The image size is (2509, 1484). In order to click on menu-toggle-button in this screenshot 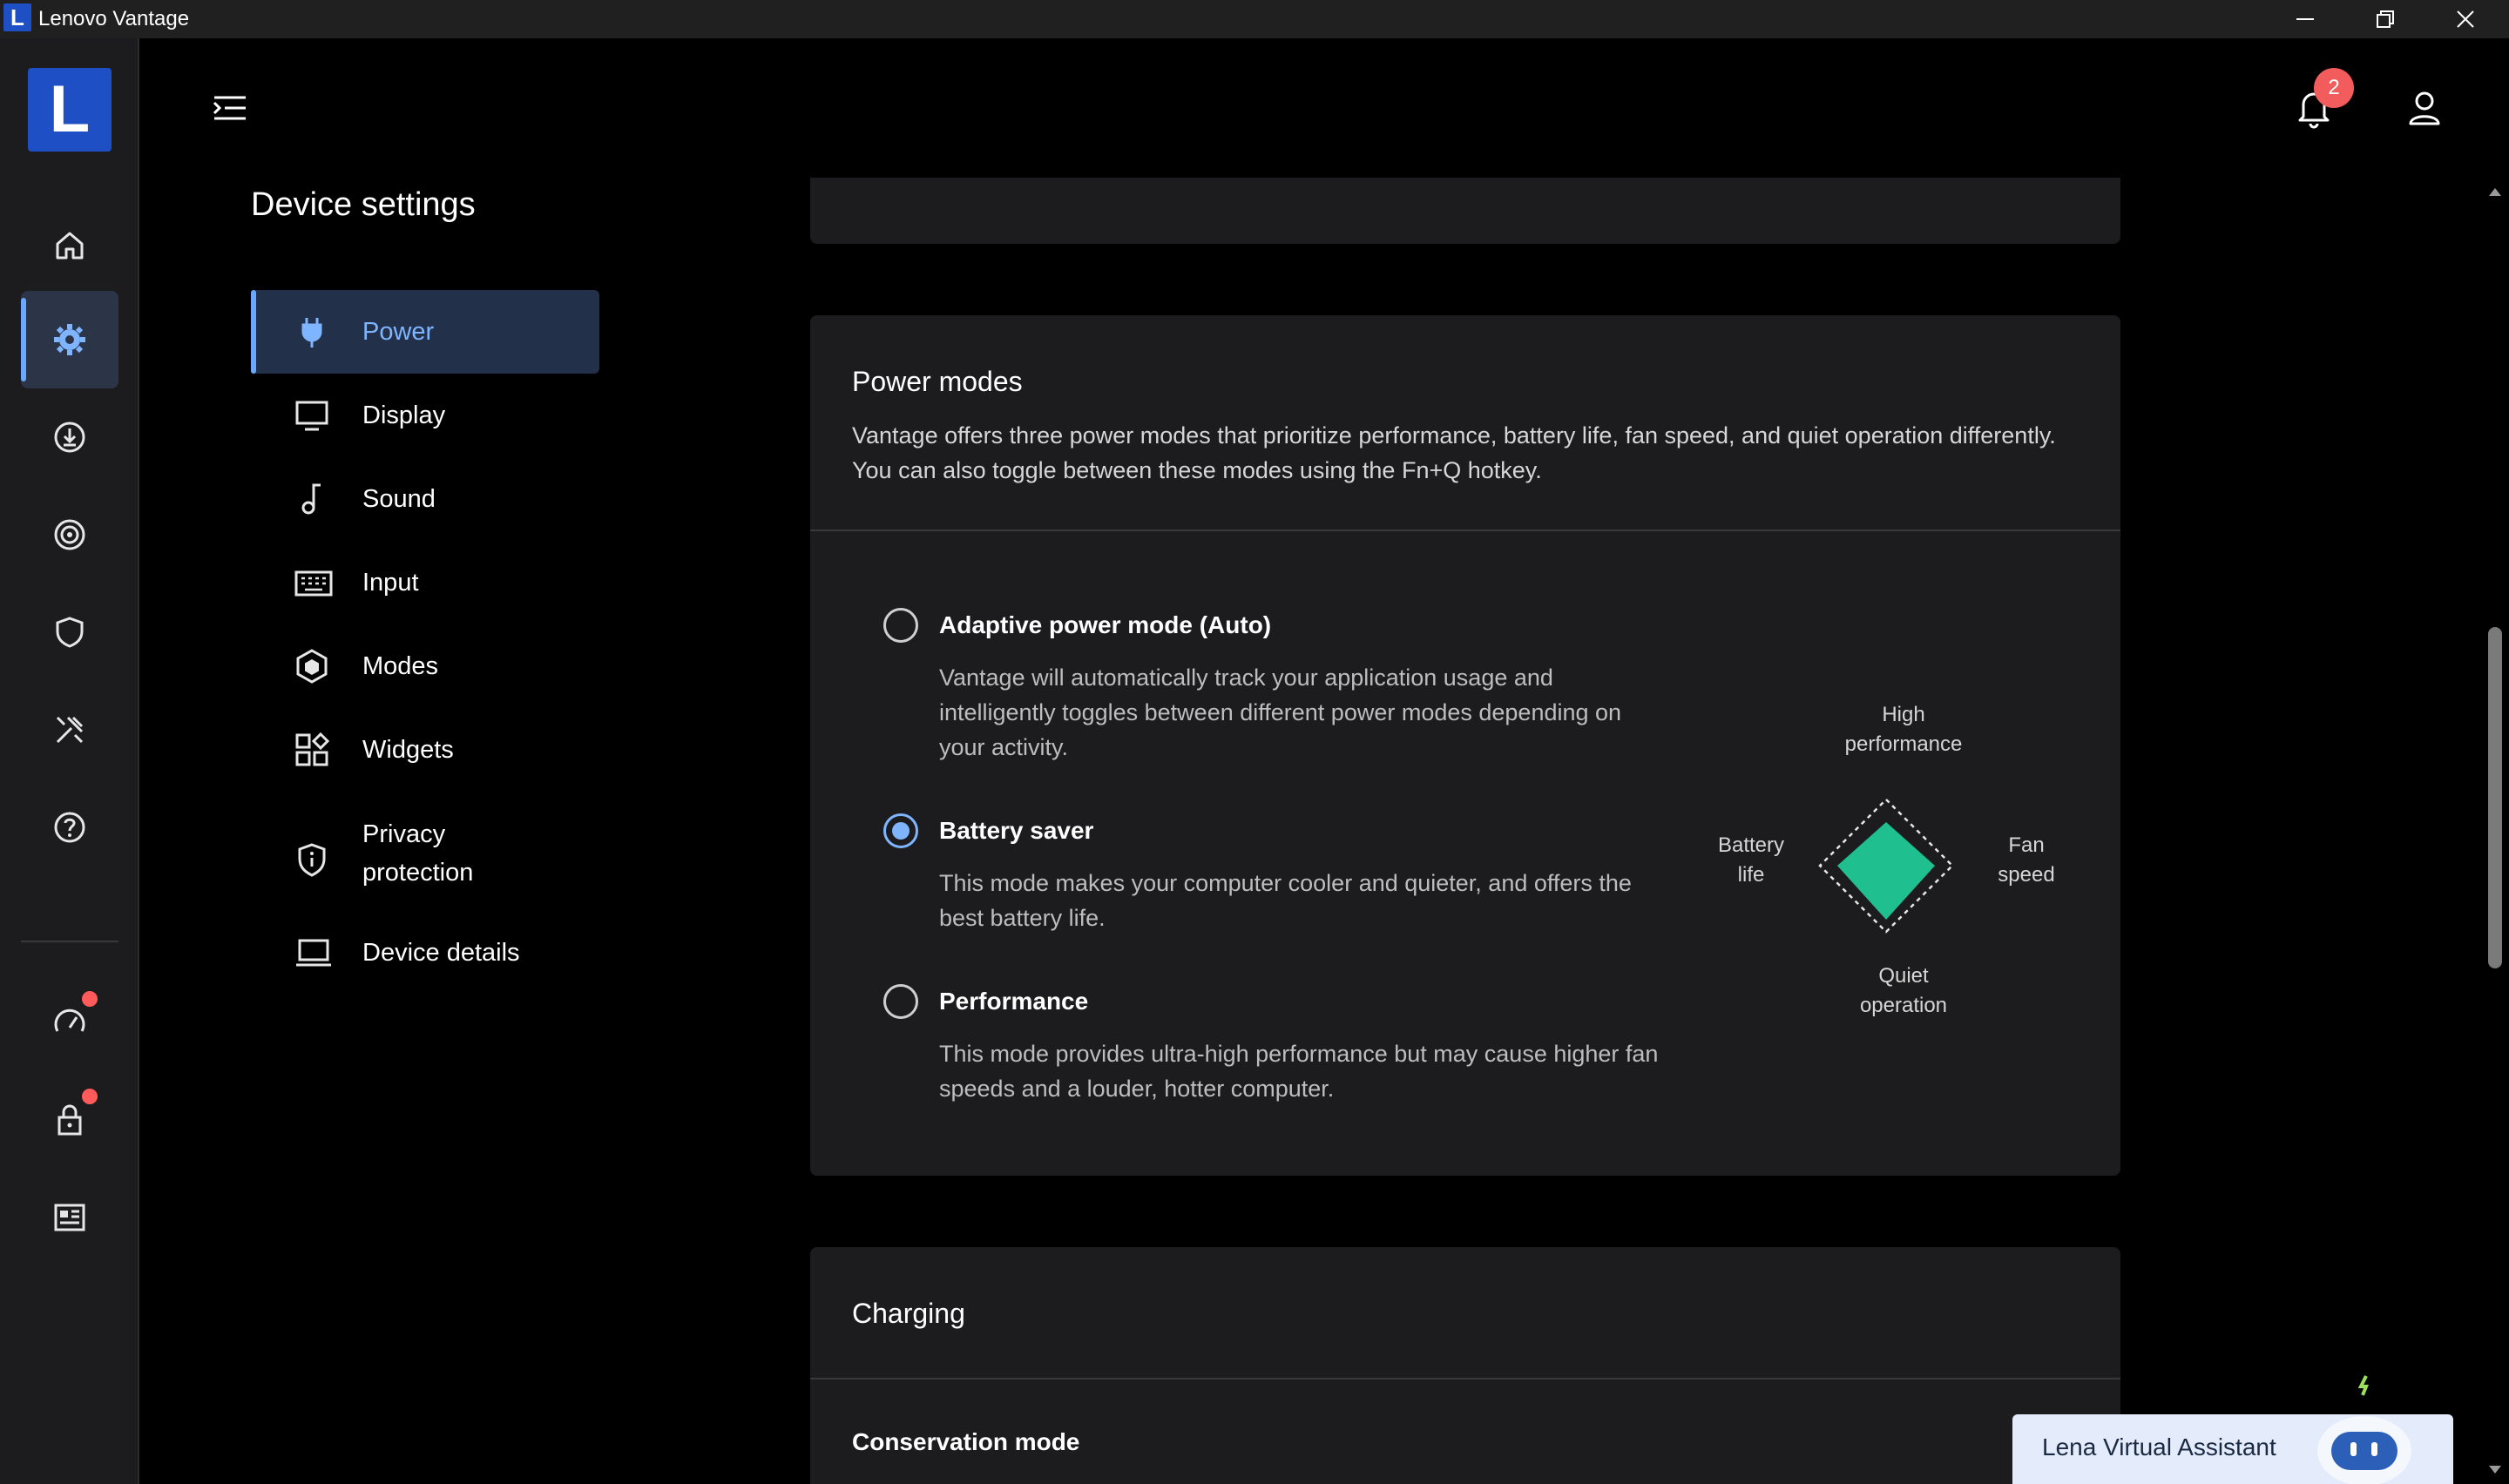, I will do `click(230, 108)`.